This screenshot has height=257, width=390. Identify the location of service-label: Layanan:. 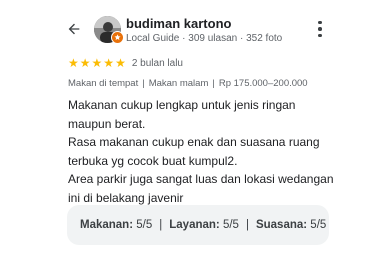
(194, 225).